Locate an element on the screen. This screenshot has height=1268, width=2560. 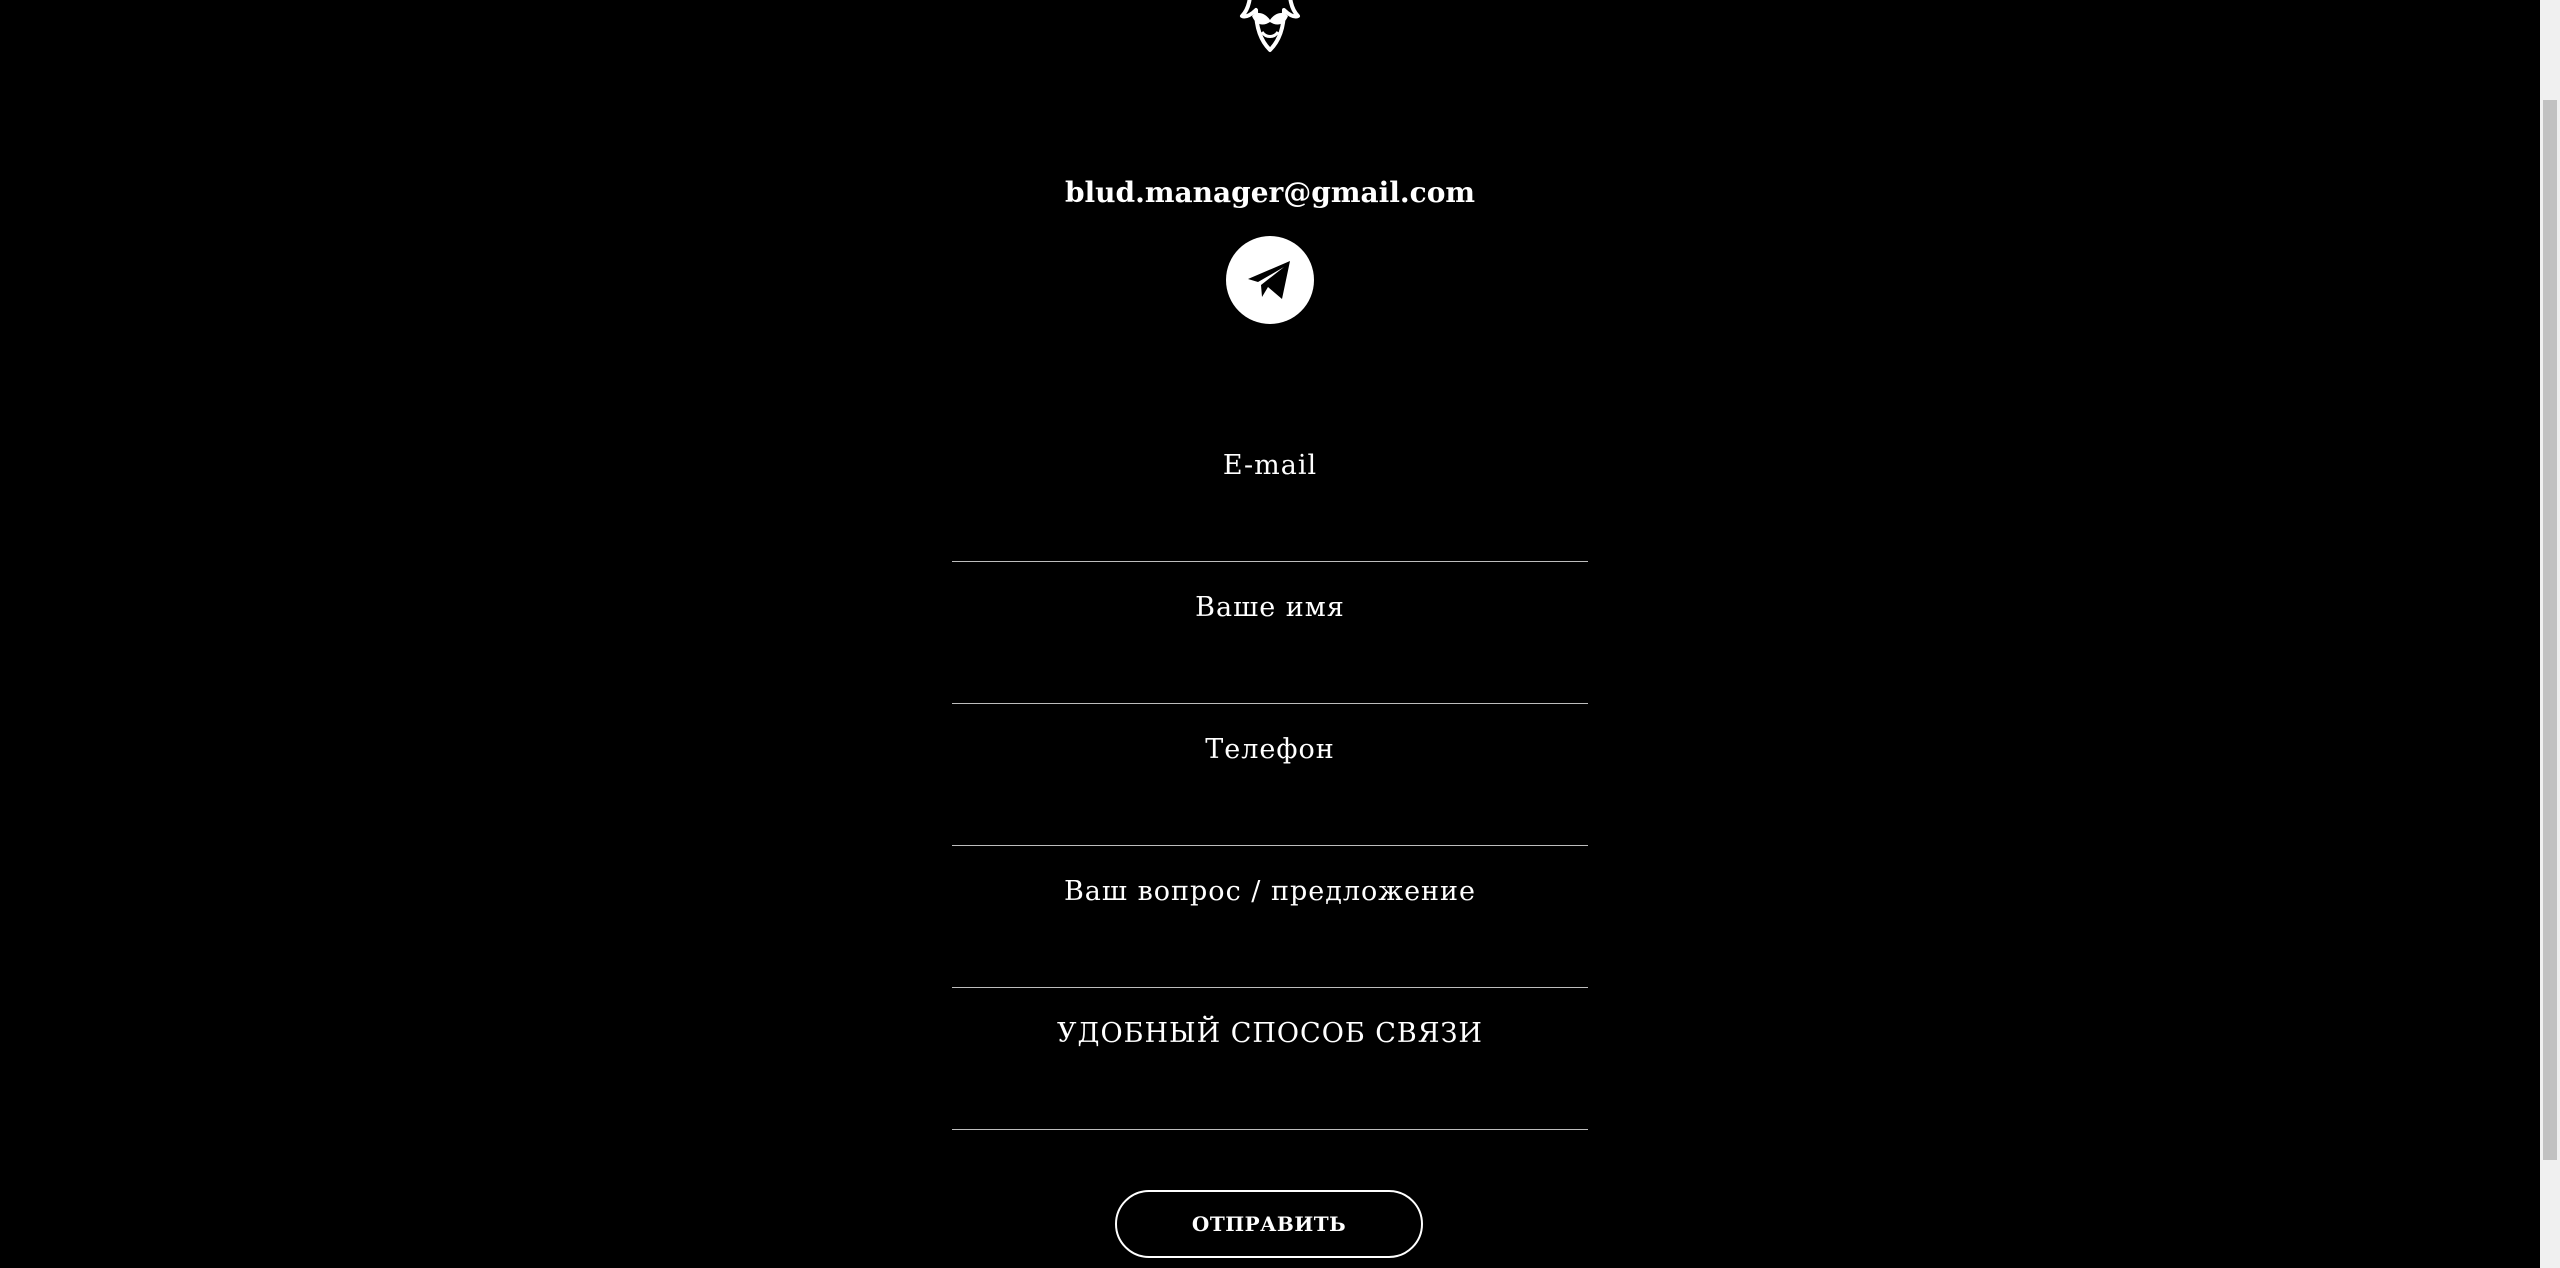
question-field-row is located at coordinates (1270, 917).